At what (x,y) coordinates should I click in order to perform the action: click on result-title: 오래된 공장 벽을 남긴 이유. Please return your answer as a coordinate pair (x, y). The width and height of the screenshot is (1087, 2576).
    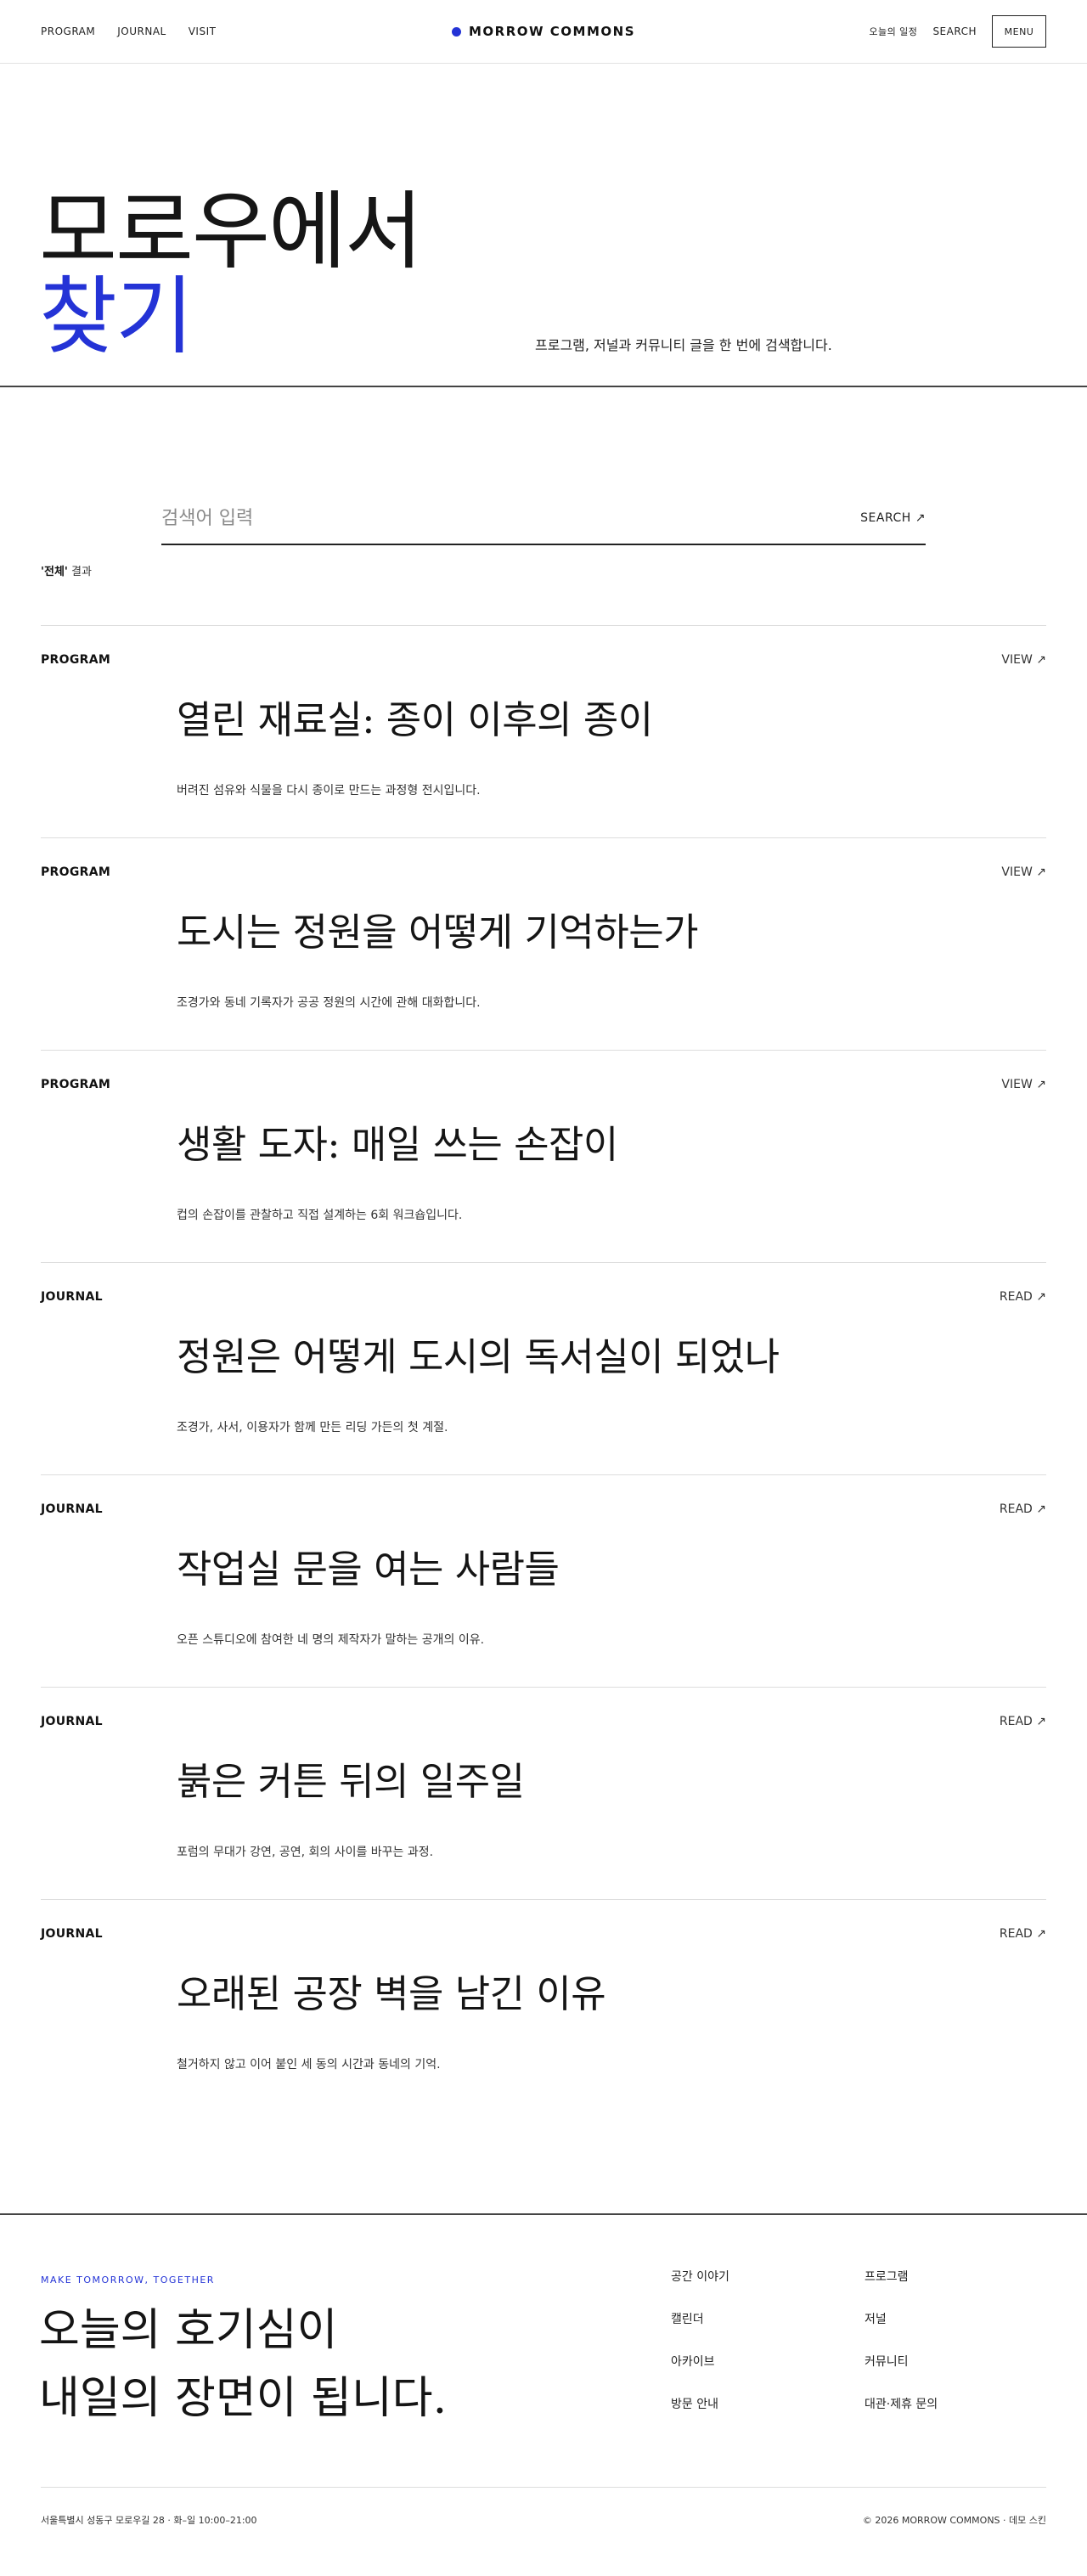
    Looking at the image, I should click on (391, 1990).